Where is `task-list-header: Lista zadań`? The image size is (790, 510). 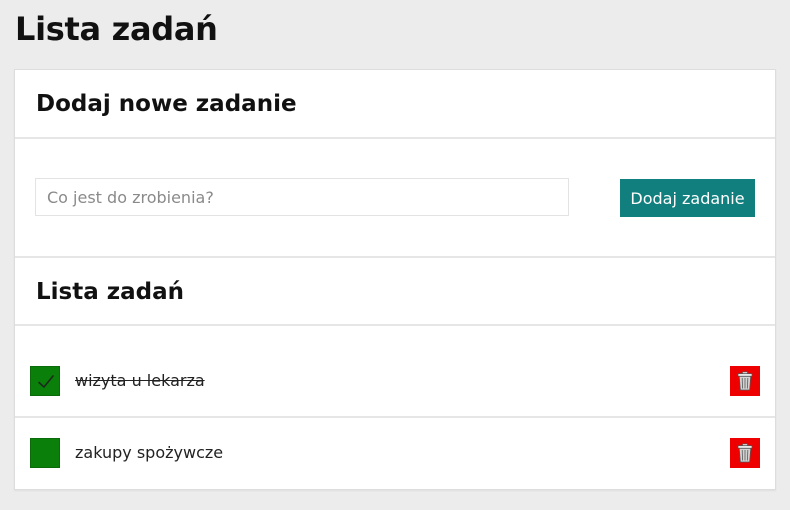
task-list-header: Lista zadań is located at coordinates (395, 292).